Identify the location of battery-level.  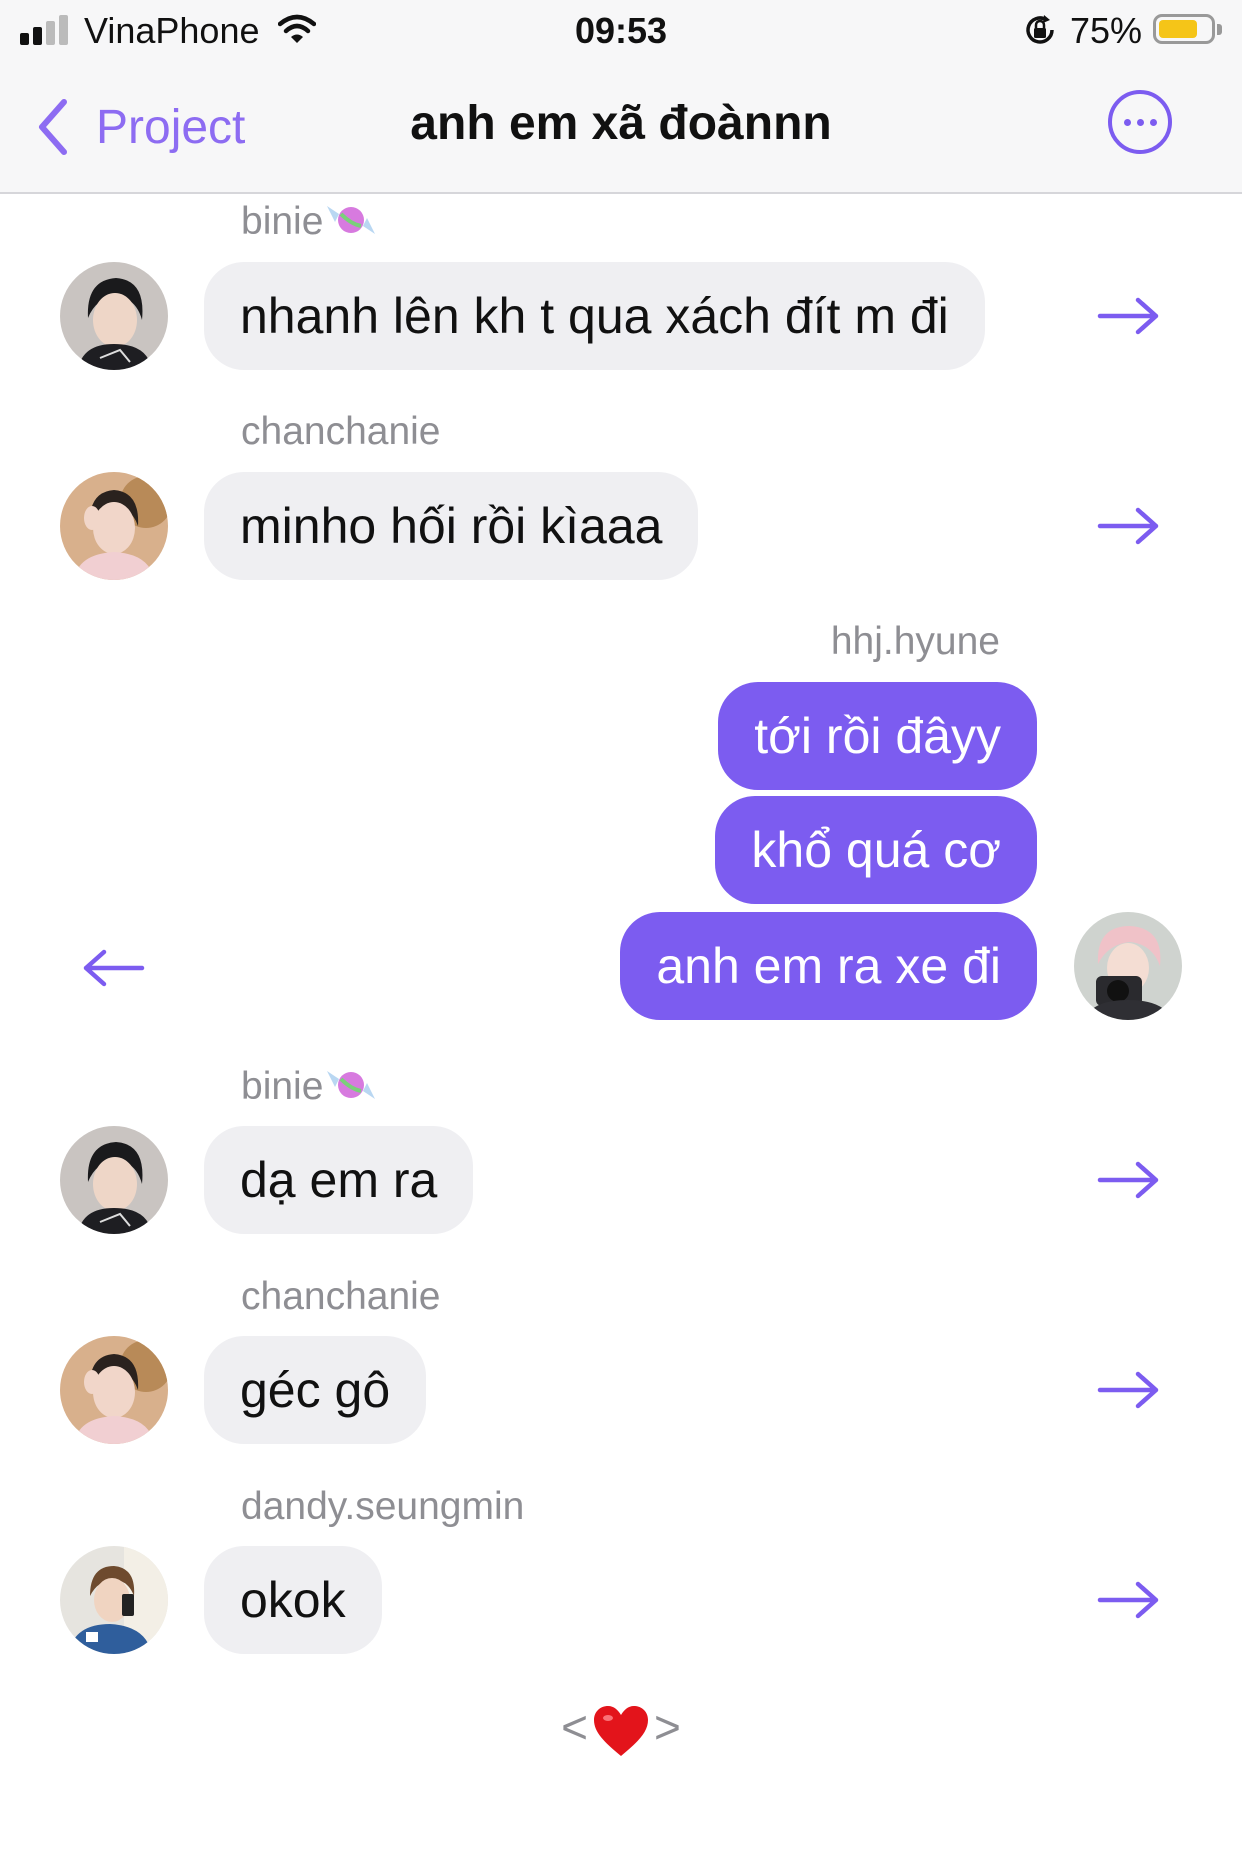
(1178, 29).